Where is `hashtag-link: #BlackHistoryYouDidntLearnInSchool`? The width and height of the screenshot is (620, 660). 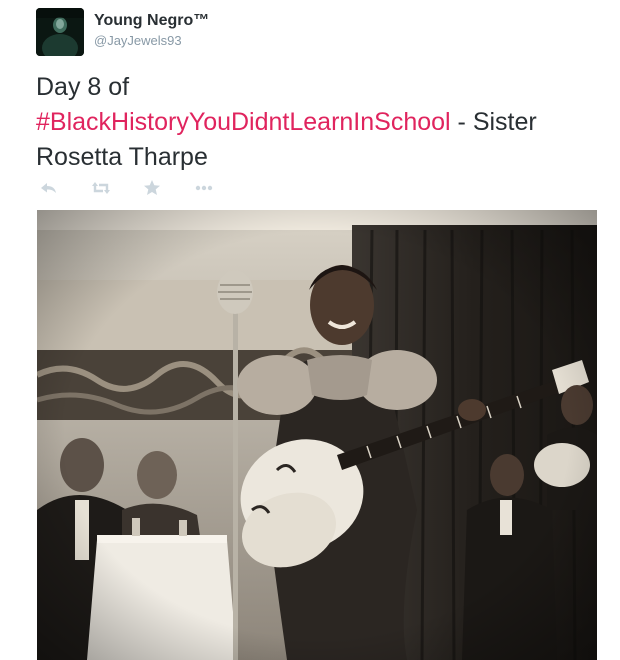
hashtag-link: #BlackHistoryYouDidntLearnInSchool is located at coordinates (243, 122).